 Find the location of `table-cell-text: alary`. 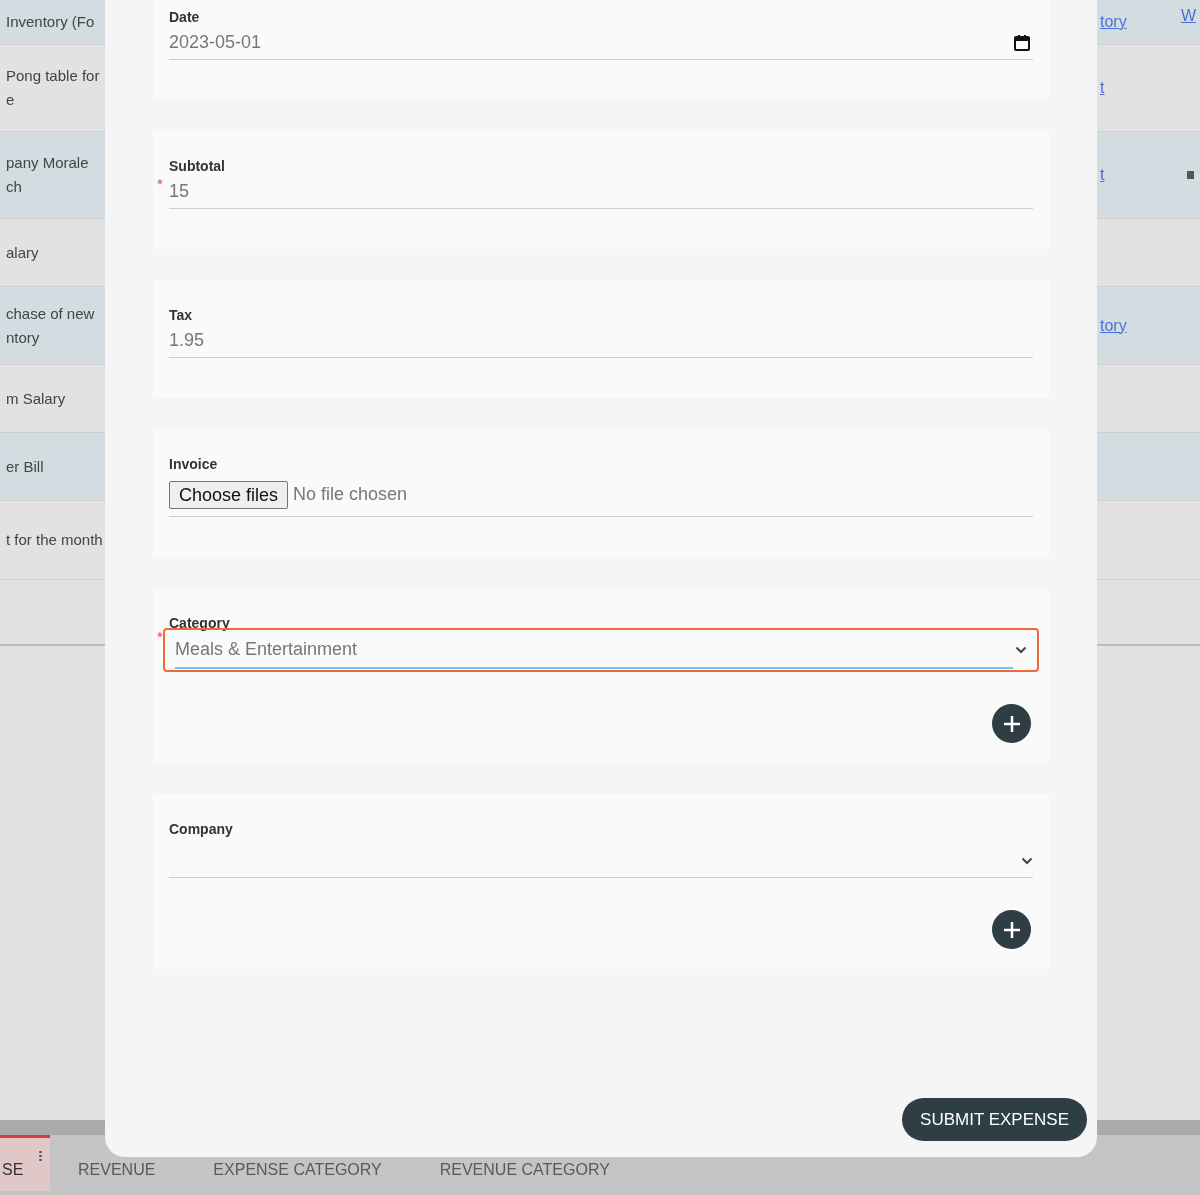

table-cell-text: alary is located at coordinates (22, 252).